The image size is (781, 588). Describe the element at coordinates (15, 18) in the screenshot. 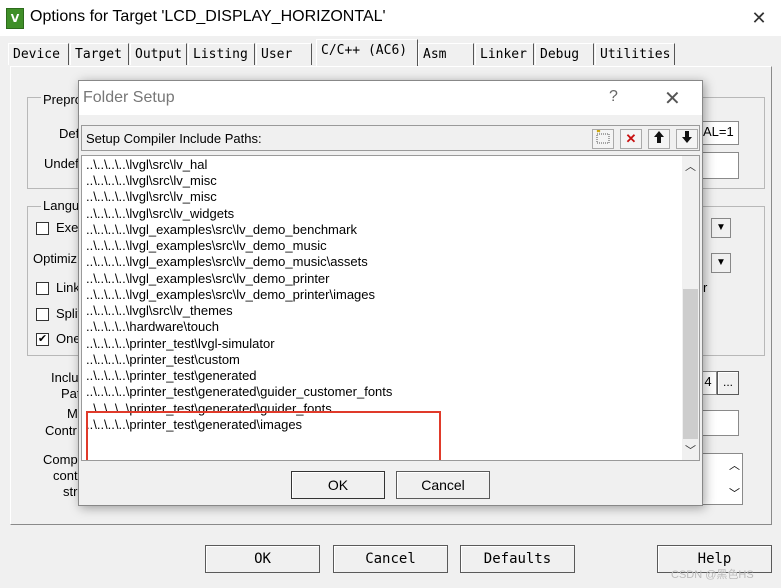

I see `keil-app-icon: V` at that location.